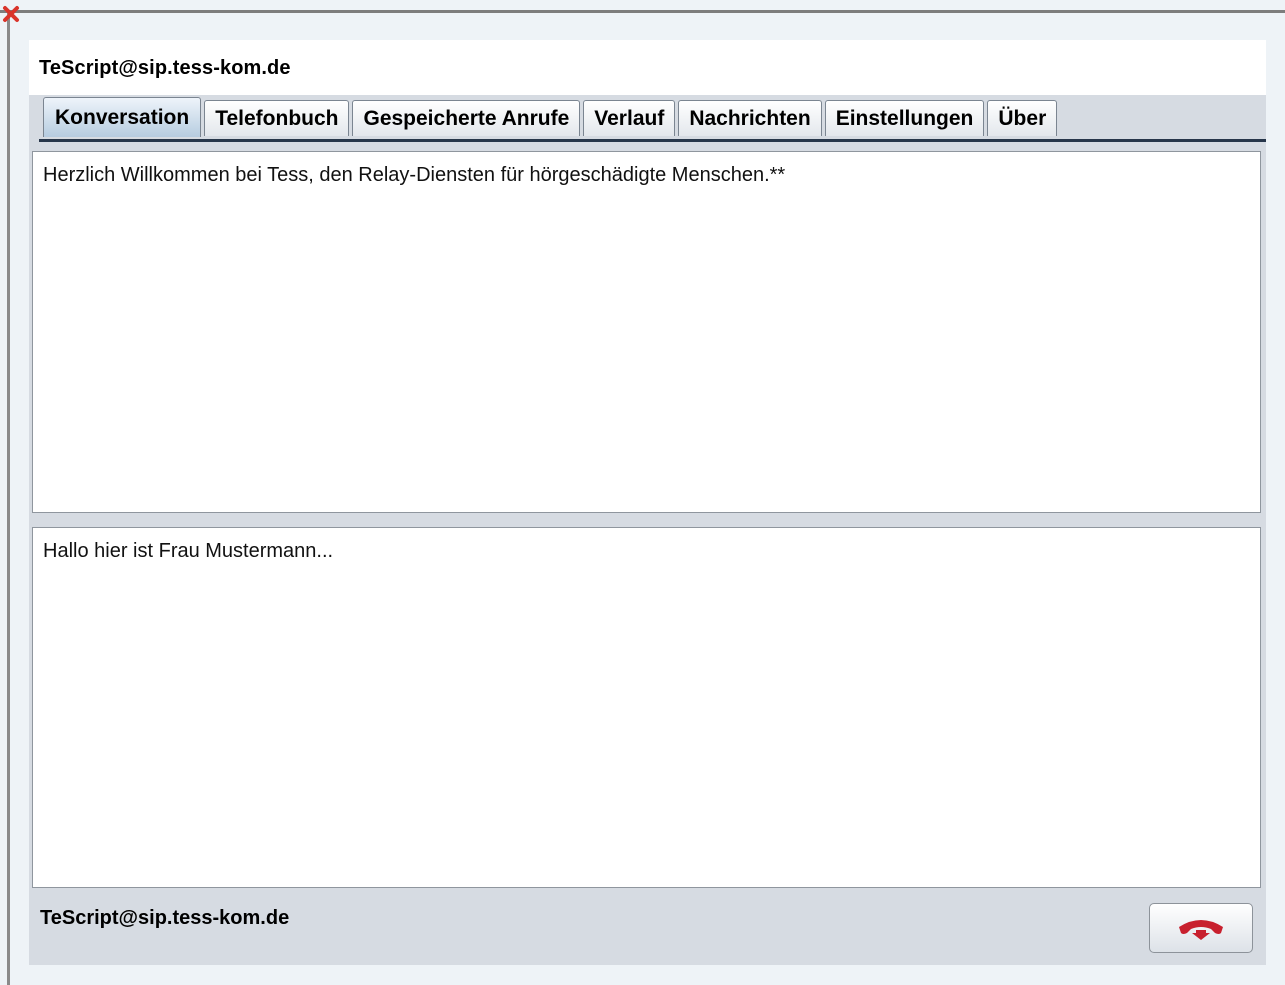  What do you see at coordinates (466, 118) in the screenshot?
I see `tab-gespeicherte-anrufe: Gespeicherte Anrufe` at bounding box center [466, 118].